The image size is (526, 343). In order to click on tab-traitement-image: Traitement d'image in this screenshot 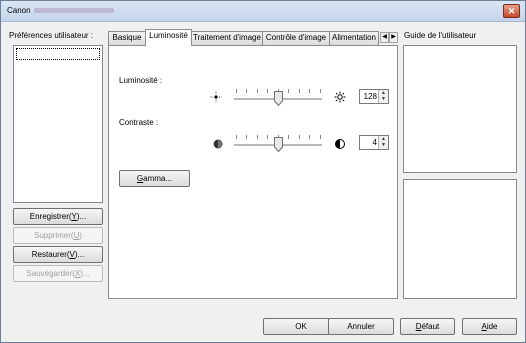, I will do `click(227, 38)`.